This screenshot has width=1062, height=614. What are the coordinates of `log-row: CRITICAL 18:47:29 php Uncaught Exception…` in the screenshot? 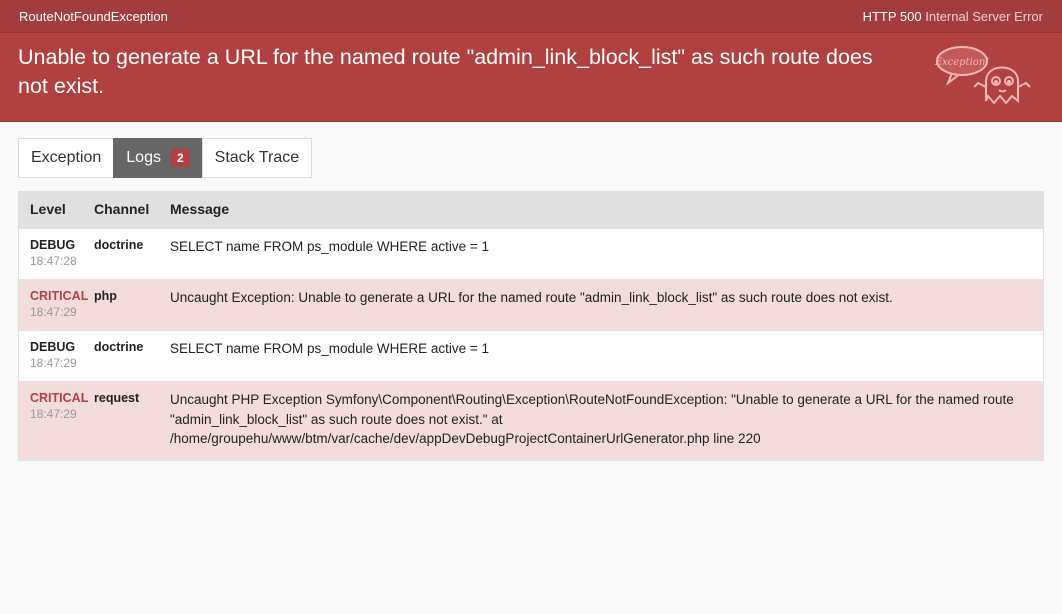 It's located at (531, 305).